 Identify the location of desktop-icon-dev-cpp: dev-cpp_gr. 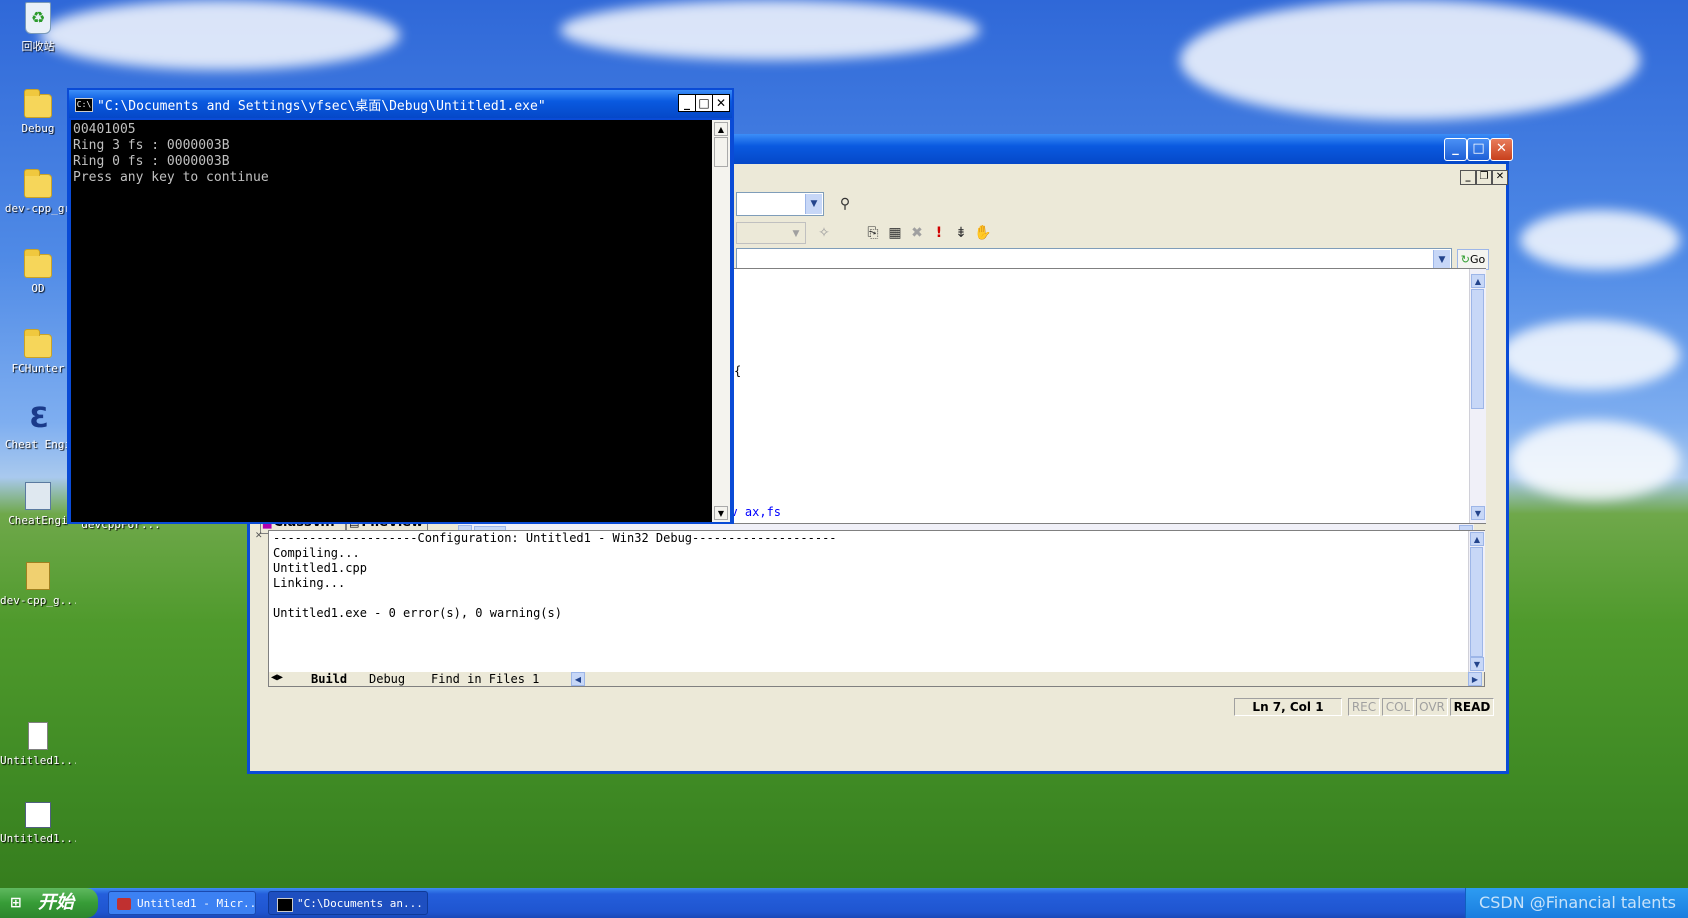
(38, 190).